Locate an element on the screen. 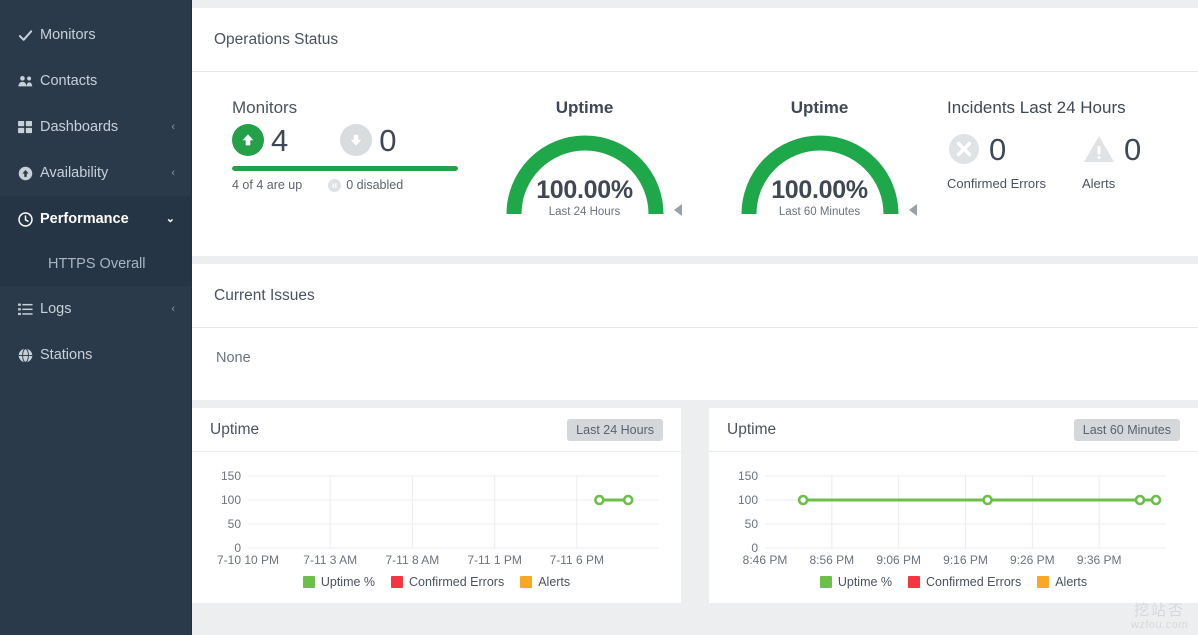 This screenshot has width=1198, height=635. globe-icon is located at coordinates (29, 355).